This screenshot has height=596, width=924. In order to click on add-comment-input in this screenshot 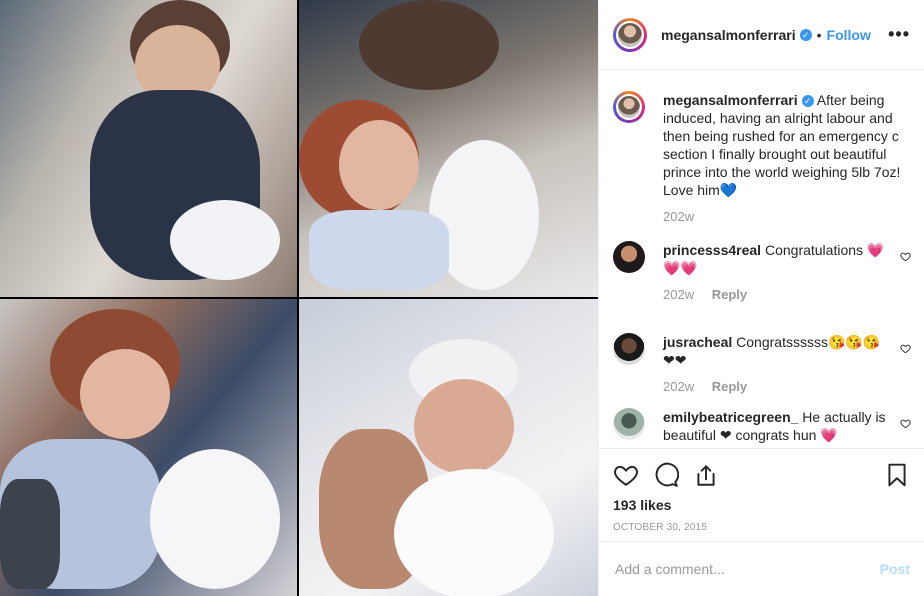, I will do `click(746, 569)`.